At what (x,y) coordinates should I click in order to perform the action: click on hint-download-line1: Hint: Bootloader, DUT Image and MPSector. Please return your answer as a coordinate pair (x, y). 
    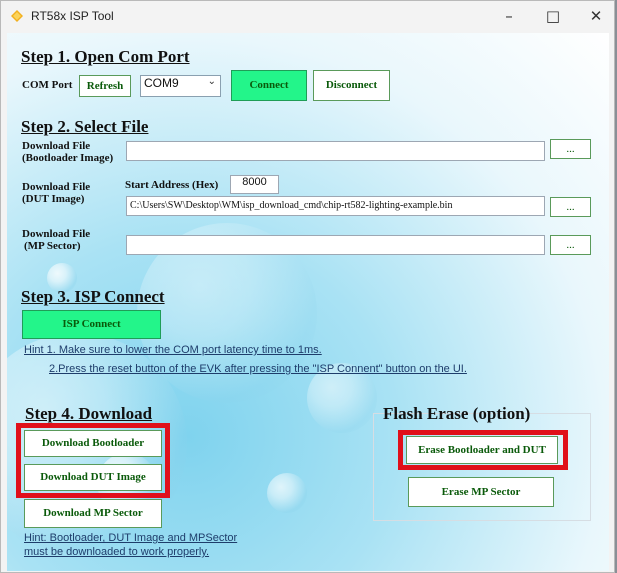
    Looking at the image, I should click on (131, 538).